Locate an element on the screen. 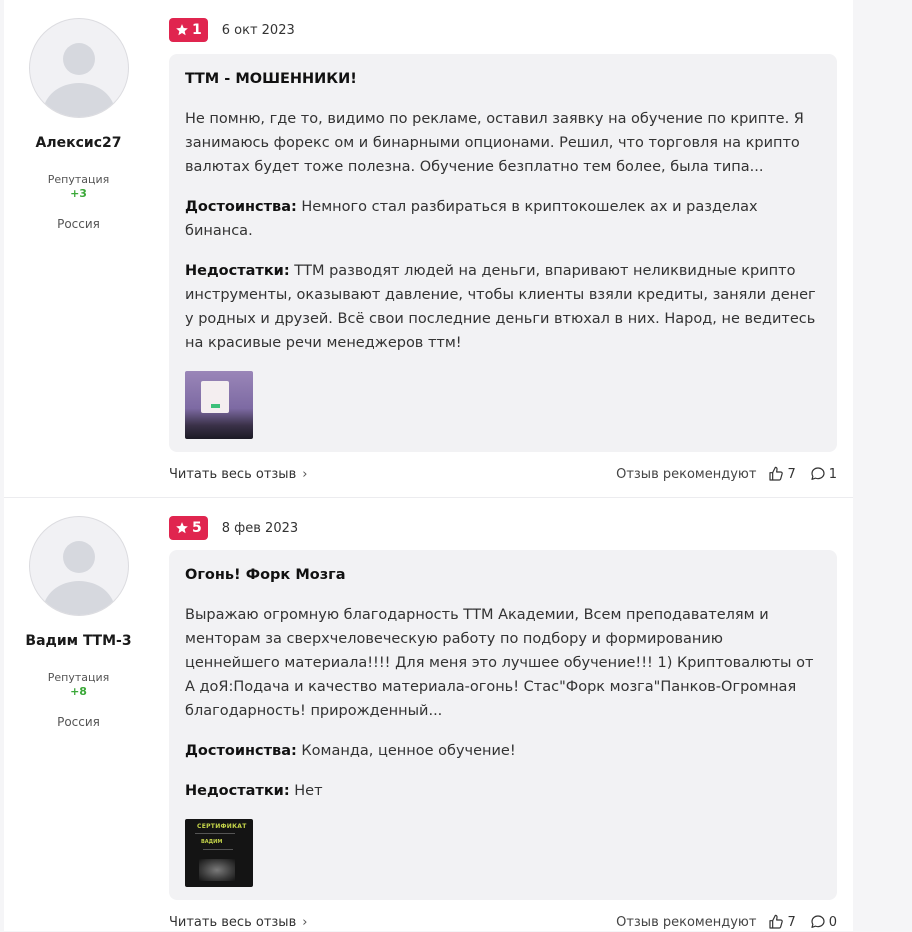 This screenshot has height=932, width=912. rating-badge: 1 is located at coordinates (188, 30).